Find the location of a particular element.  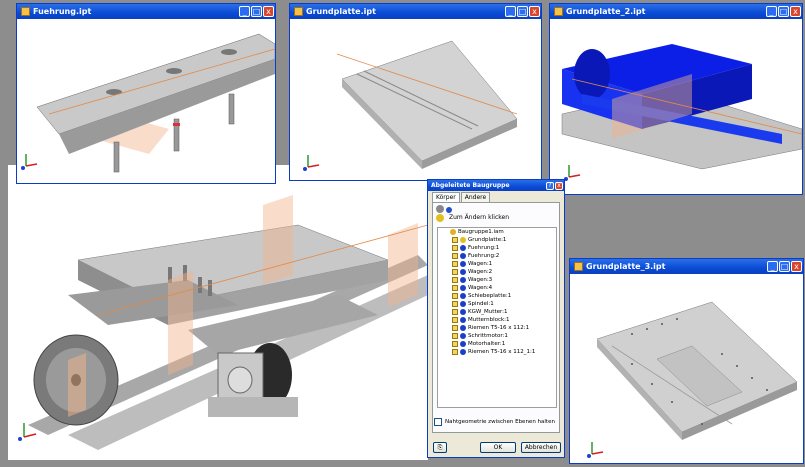

tree-item-label: Grundplatte:1 is located at coordinates (487, 240).